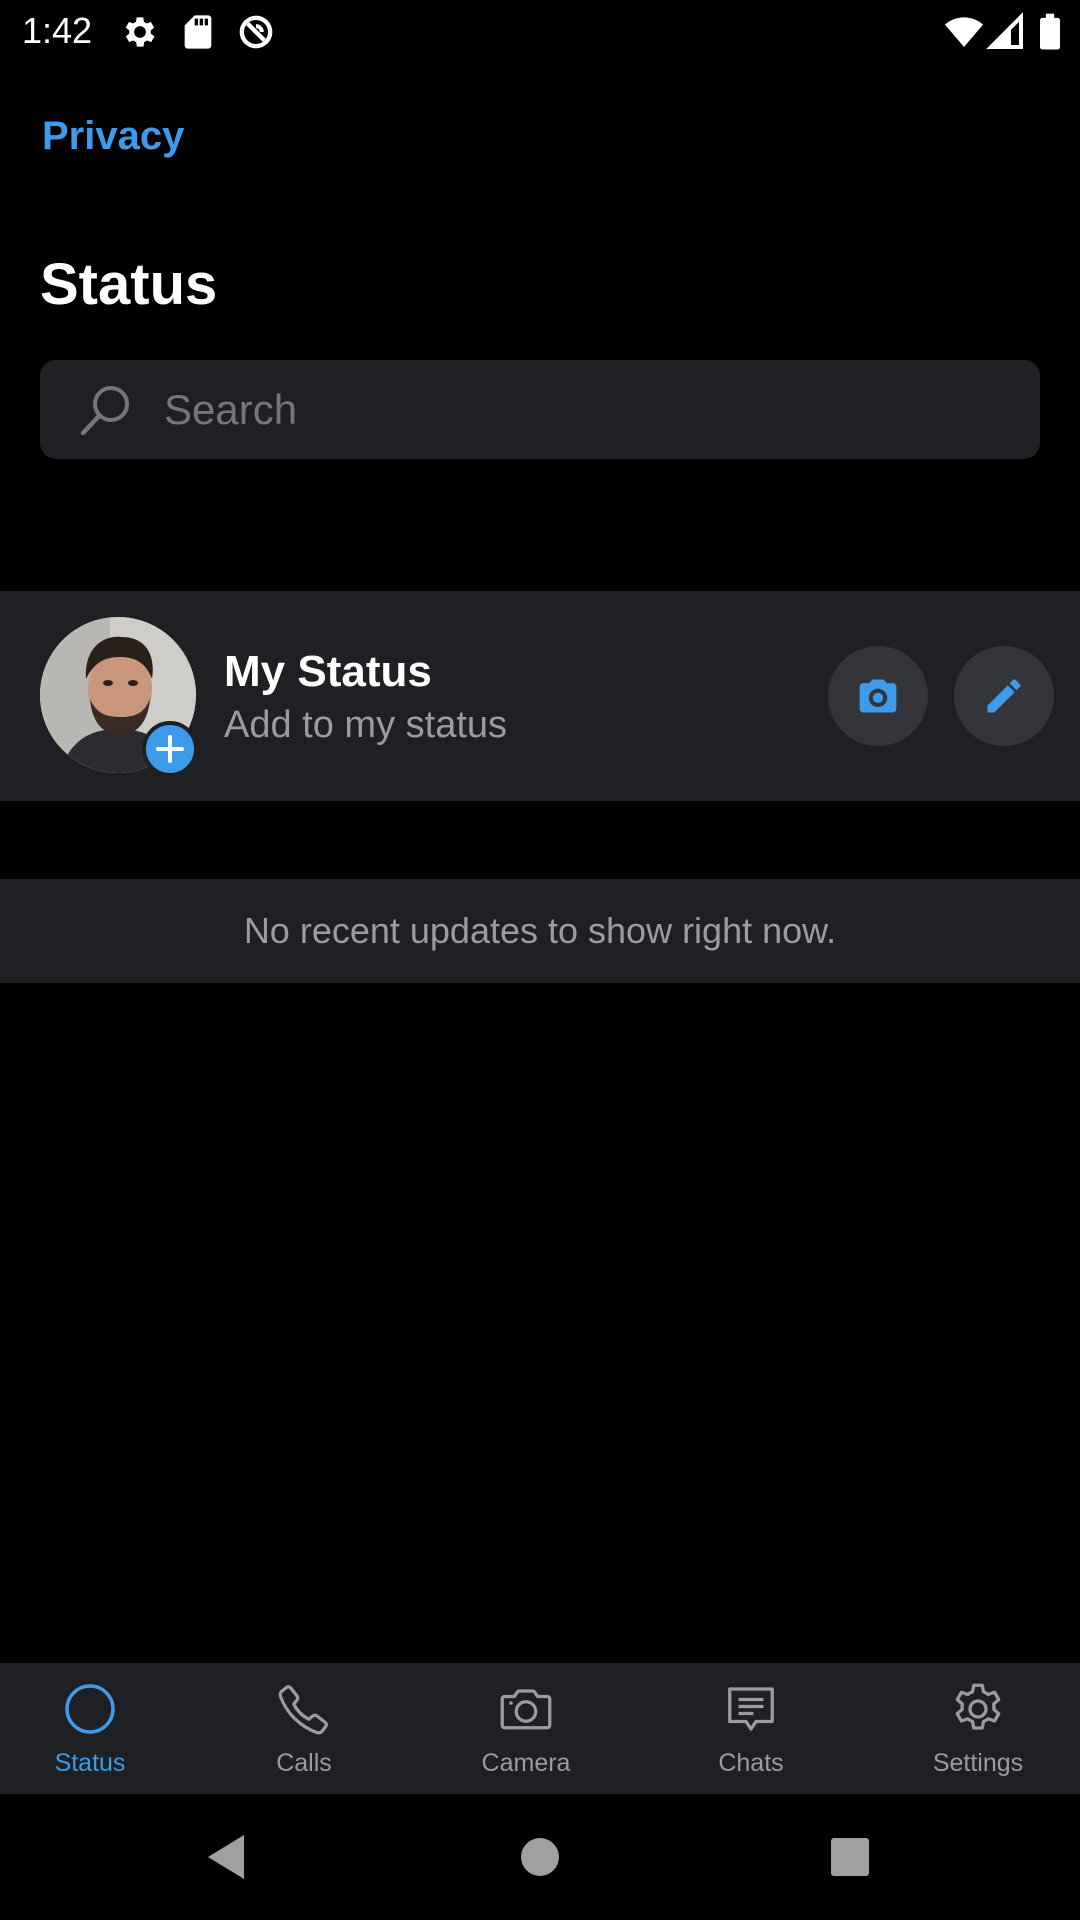 The image size is (1080, 1920). What do you see at coordinates (964, 32) in the screenshot?
I see `wifi-icon` at bounding box center [964, 32].